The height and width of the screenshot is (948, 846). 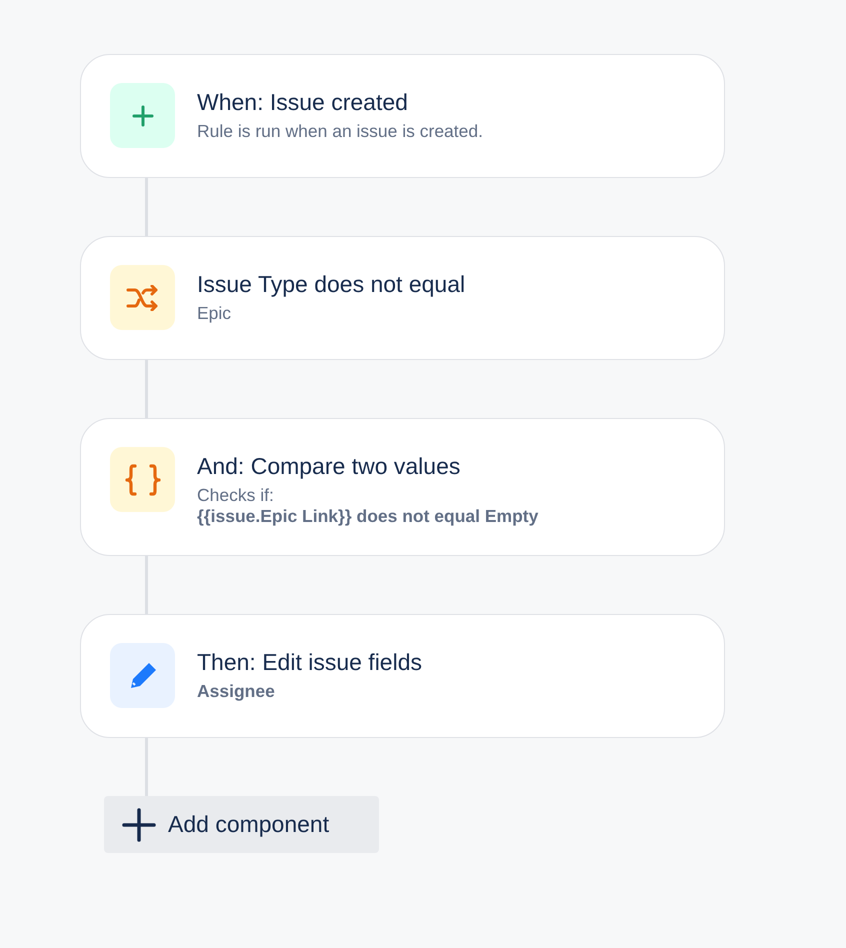 What do you see at coordinates (331, 284) in the screenshot?
I see `step-title: Issue Type does not equal` at bounding box center [331, 284].